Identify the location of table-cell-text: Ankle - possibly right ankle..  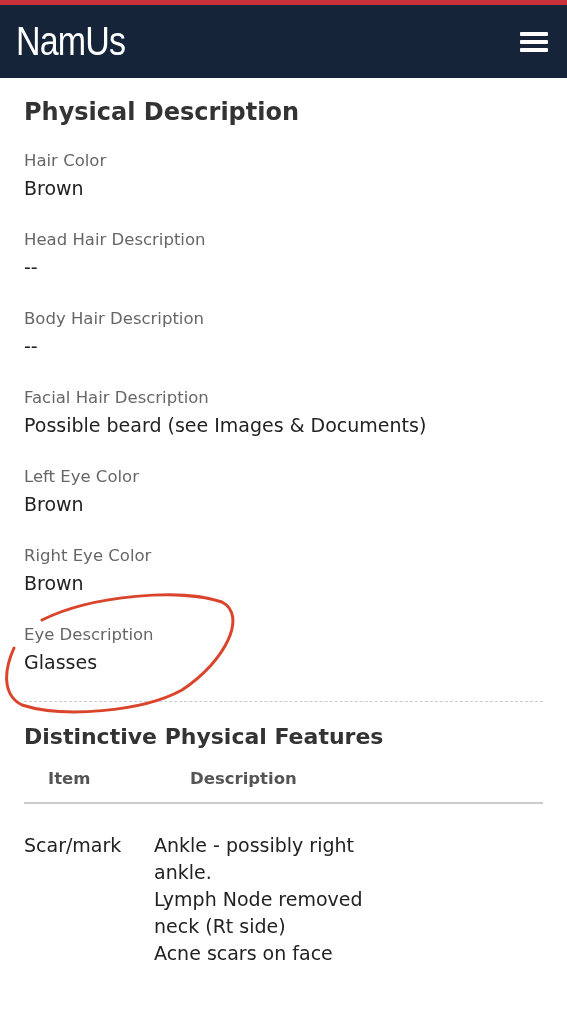
(254, 859).